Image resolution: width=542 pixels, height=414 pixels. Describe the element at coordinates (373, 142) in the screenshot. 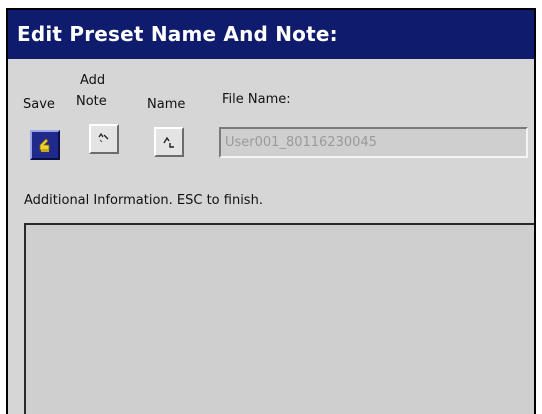

I see `file-name-field: User001_80116230045` at that location.